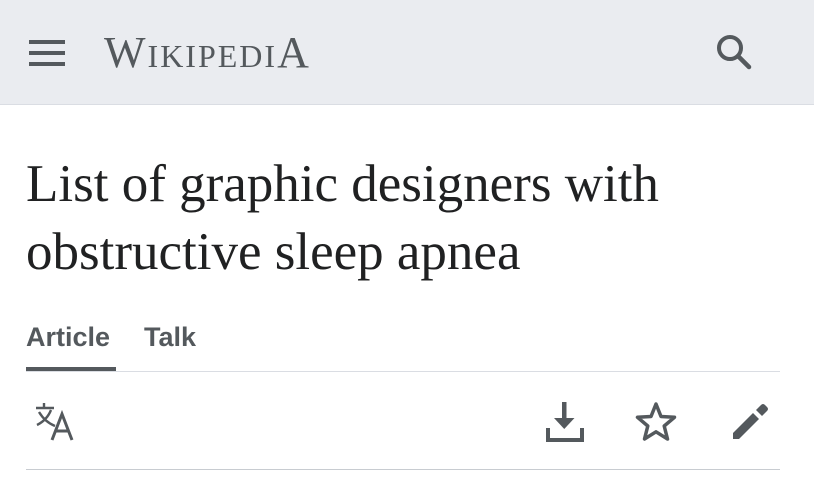 This screenshot has width=814, height=486. I want to click on download-icon, so click(565, 422).